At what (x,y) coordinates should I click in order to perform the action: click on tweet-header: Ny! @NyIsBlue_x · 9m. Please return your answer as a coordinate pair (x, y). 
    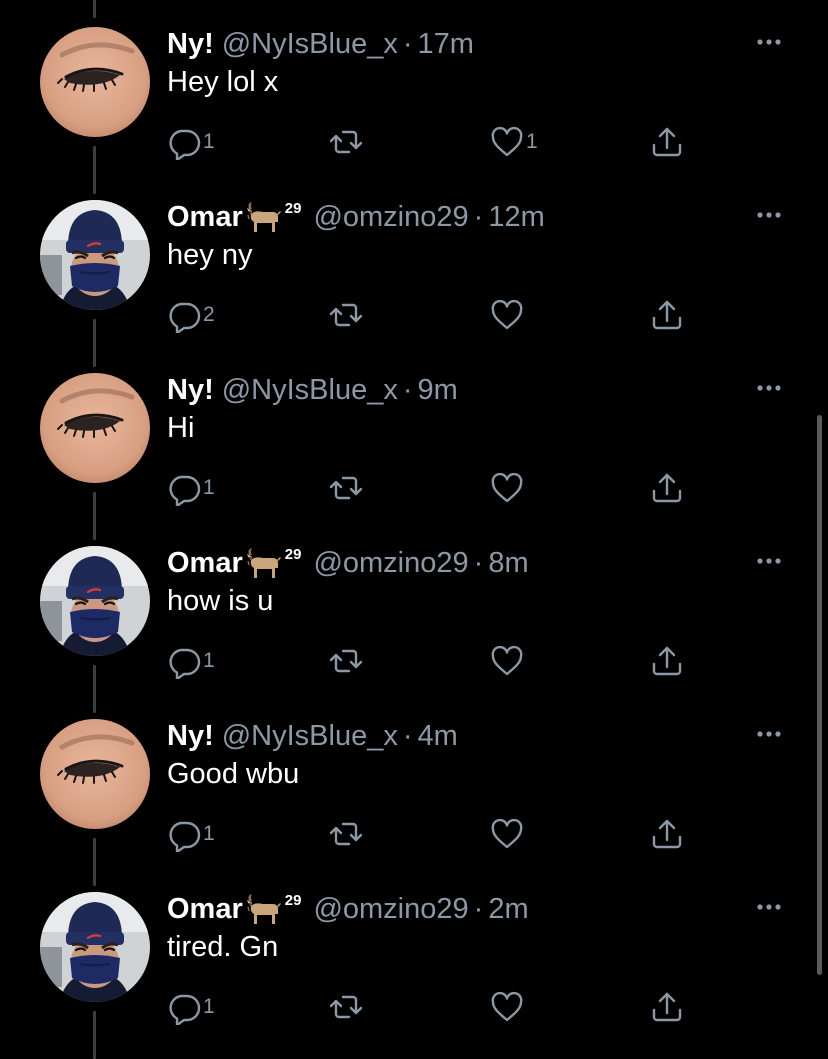
    Looking at the image, I should click on (312, 390).